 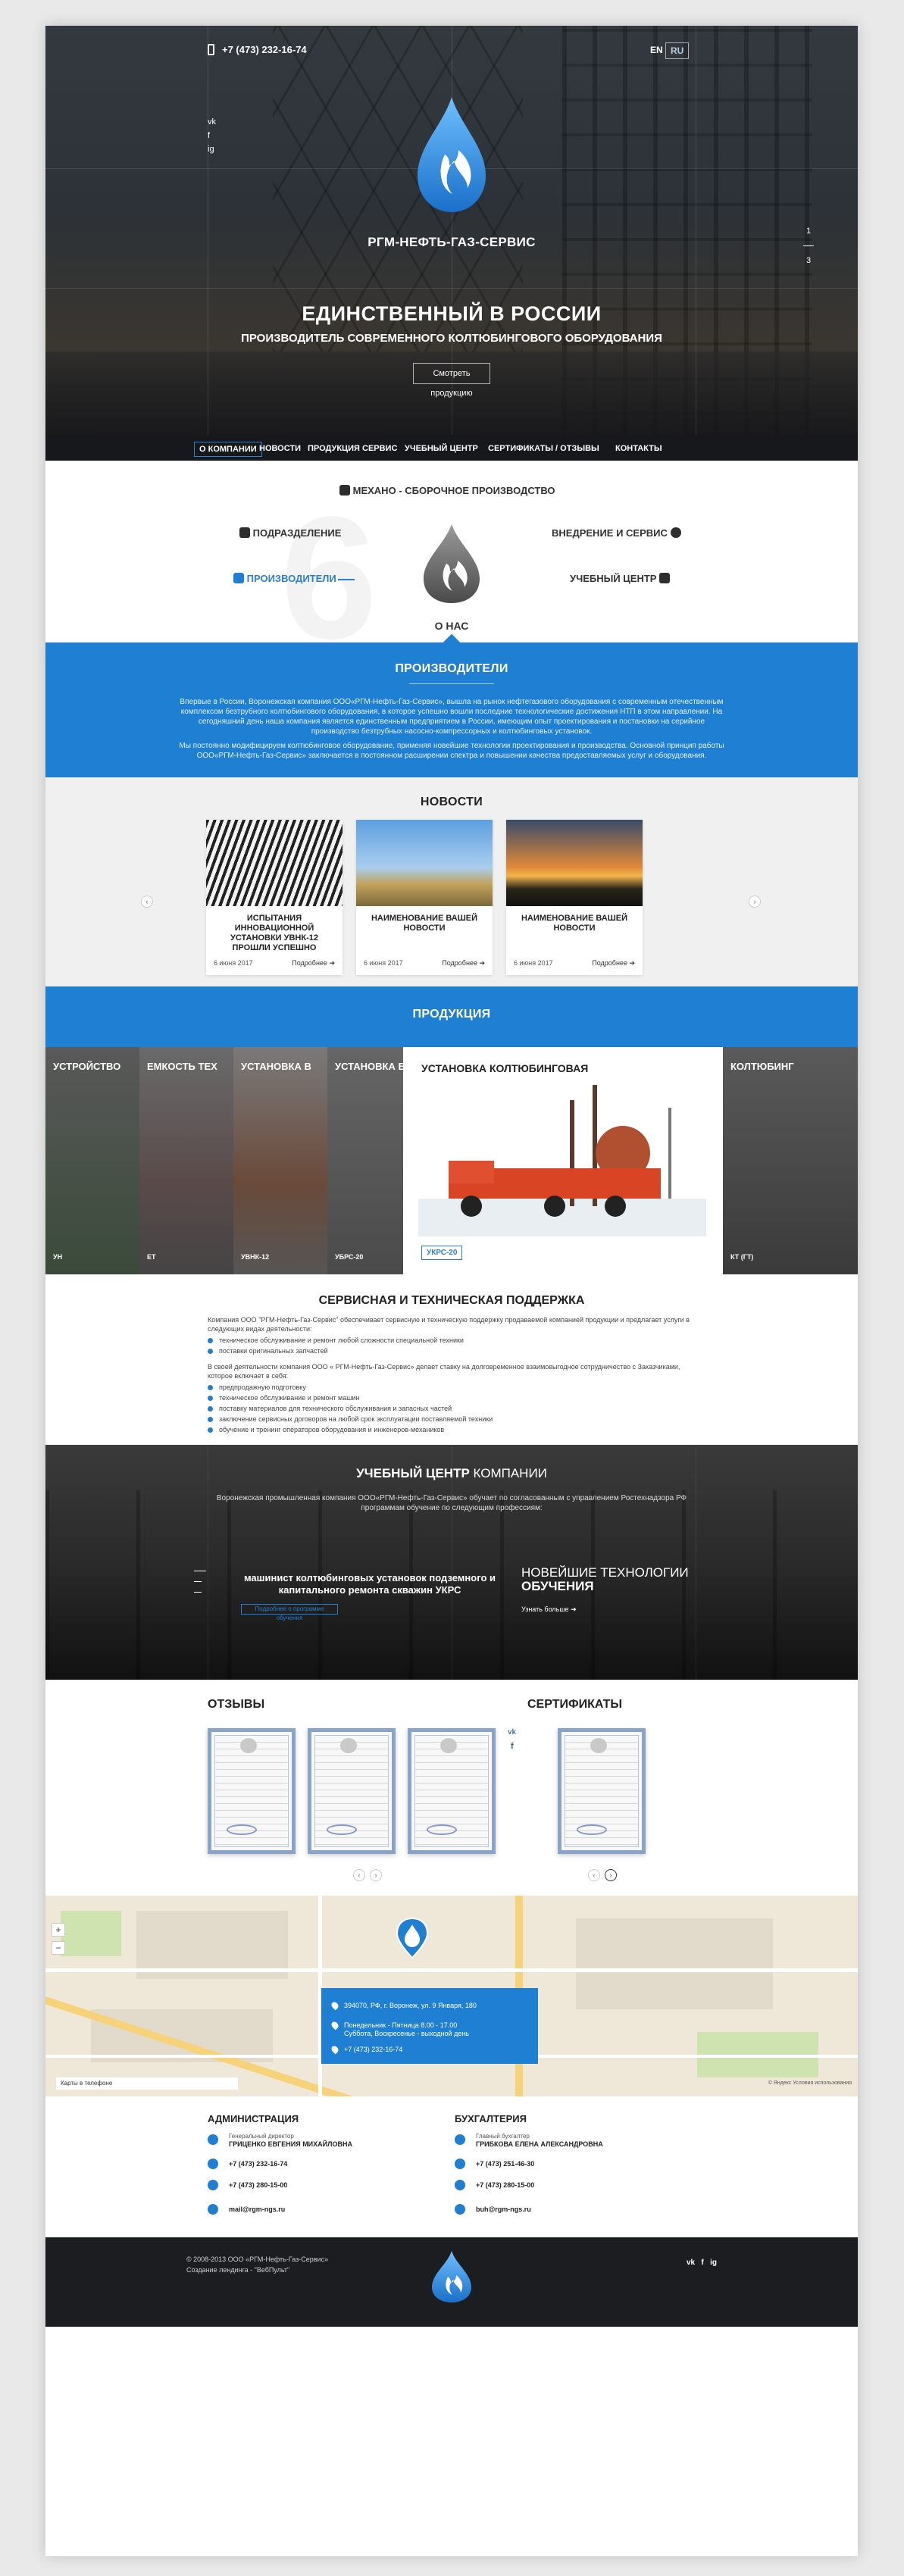 I want to click on developer-link: Создание лендинга - "ВебПульт", so click(x=257, y=2270).